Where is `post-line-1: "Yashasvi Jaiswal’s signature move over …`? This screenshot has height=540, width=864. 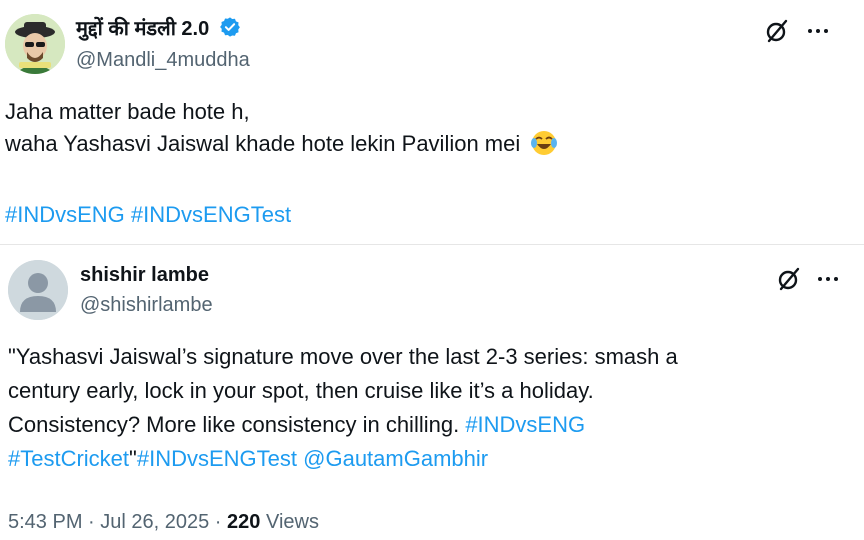
post-line-1: "Yashasvi Jaiswal’s signature move over … is located at coordinates (343, 356).